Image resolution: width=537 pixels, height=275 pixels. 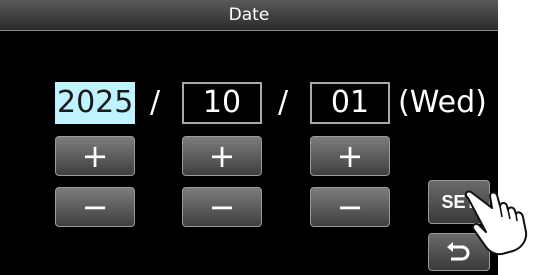 I want to click on month-field: 10, so click(x=222, y=103).